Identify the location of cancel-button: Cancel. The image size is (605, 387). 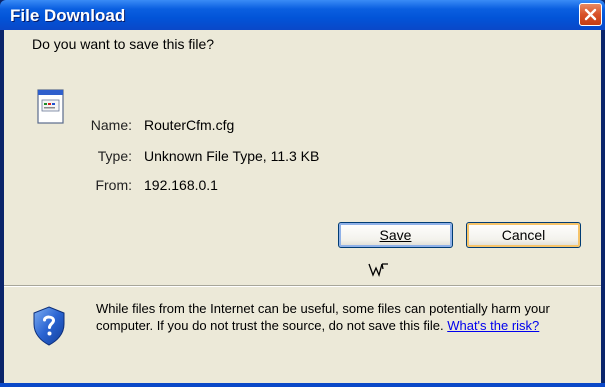
(523, 235).